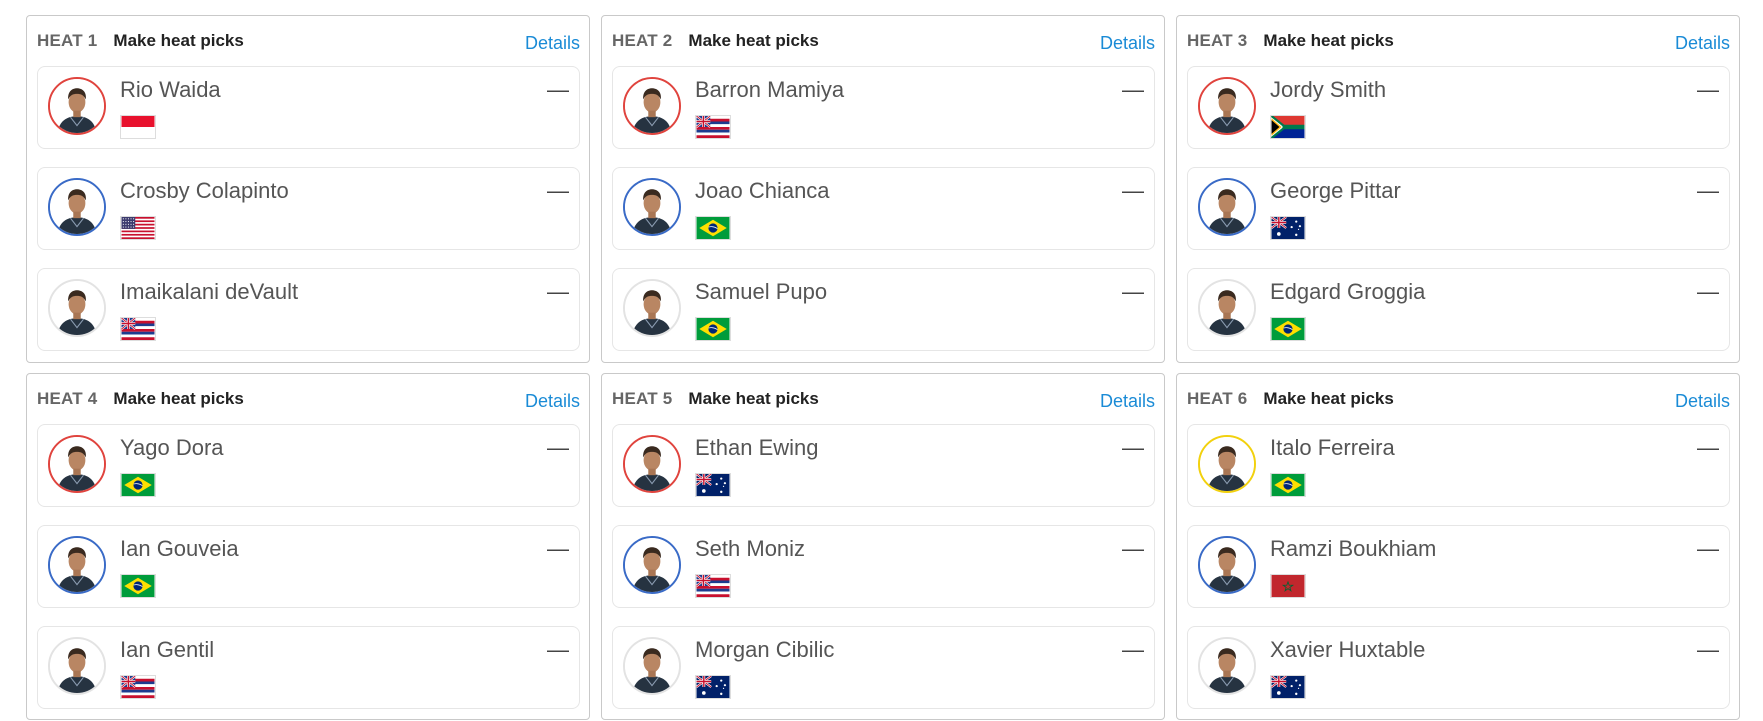 This screenshot has height=721, width=1763. I want to click on surfer-row: Crosby Colapinto —, so click(308, 208).